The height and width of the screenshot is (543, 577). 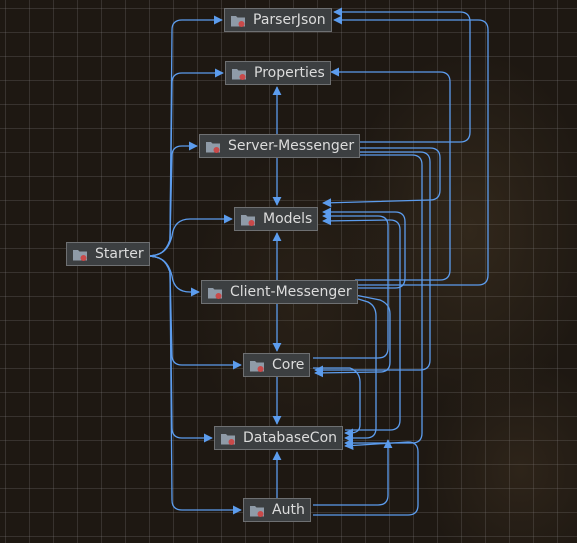 I want to click on module-label: Client-Messenger, so click(x=291, y=292).